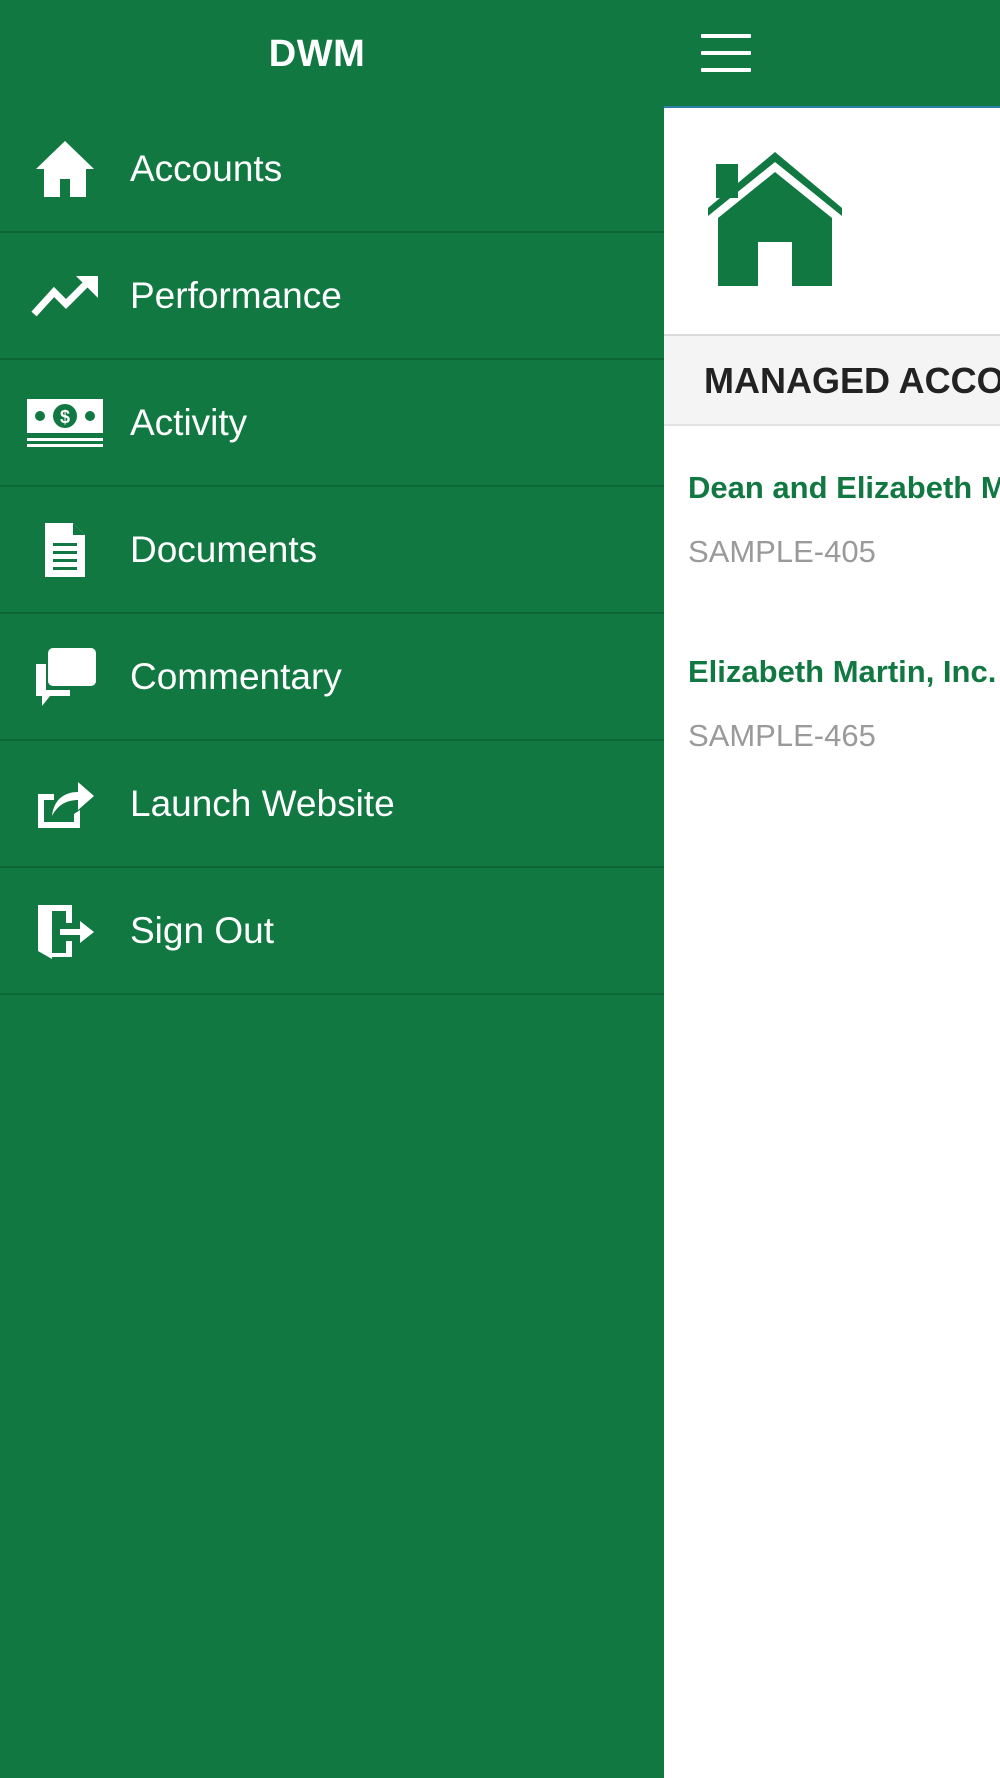 This screenshot has width=1000, height=1778. I want to click on document-icon, so click(65, 549).